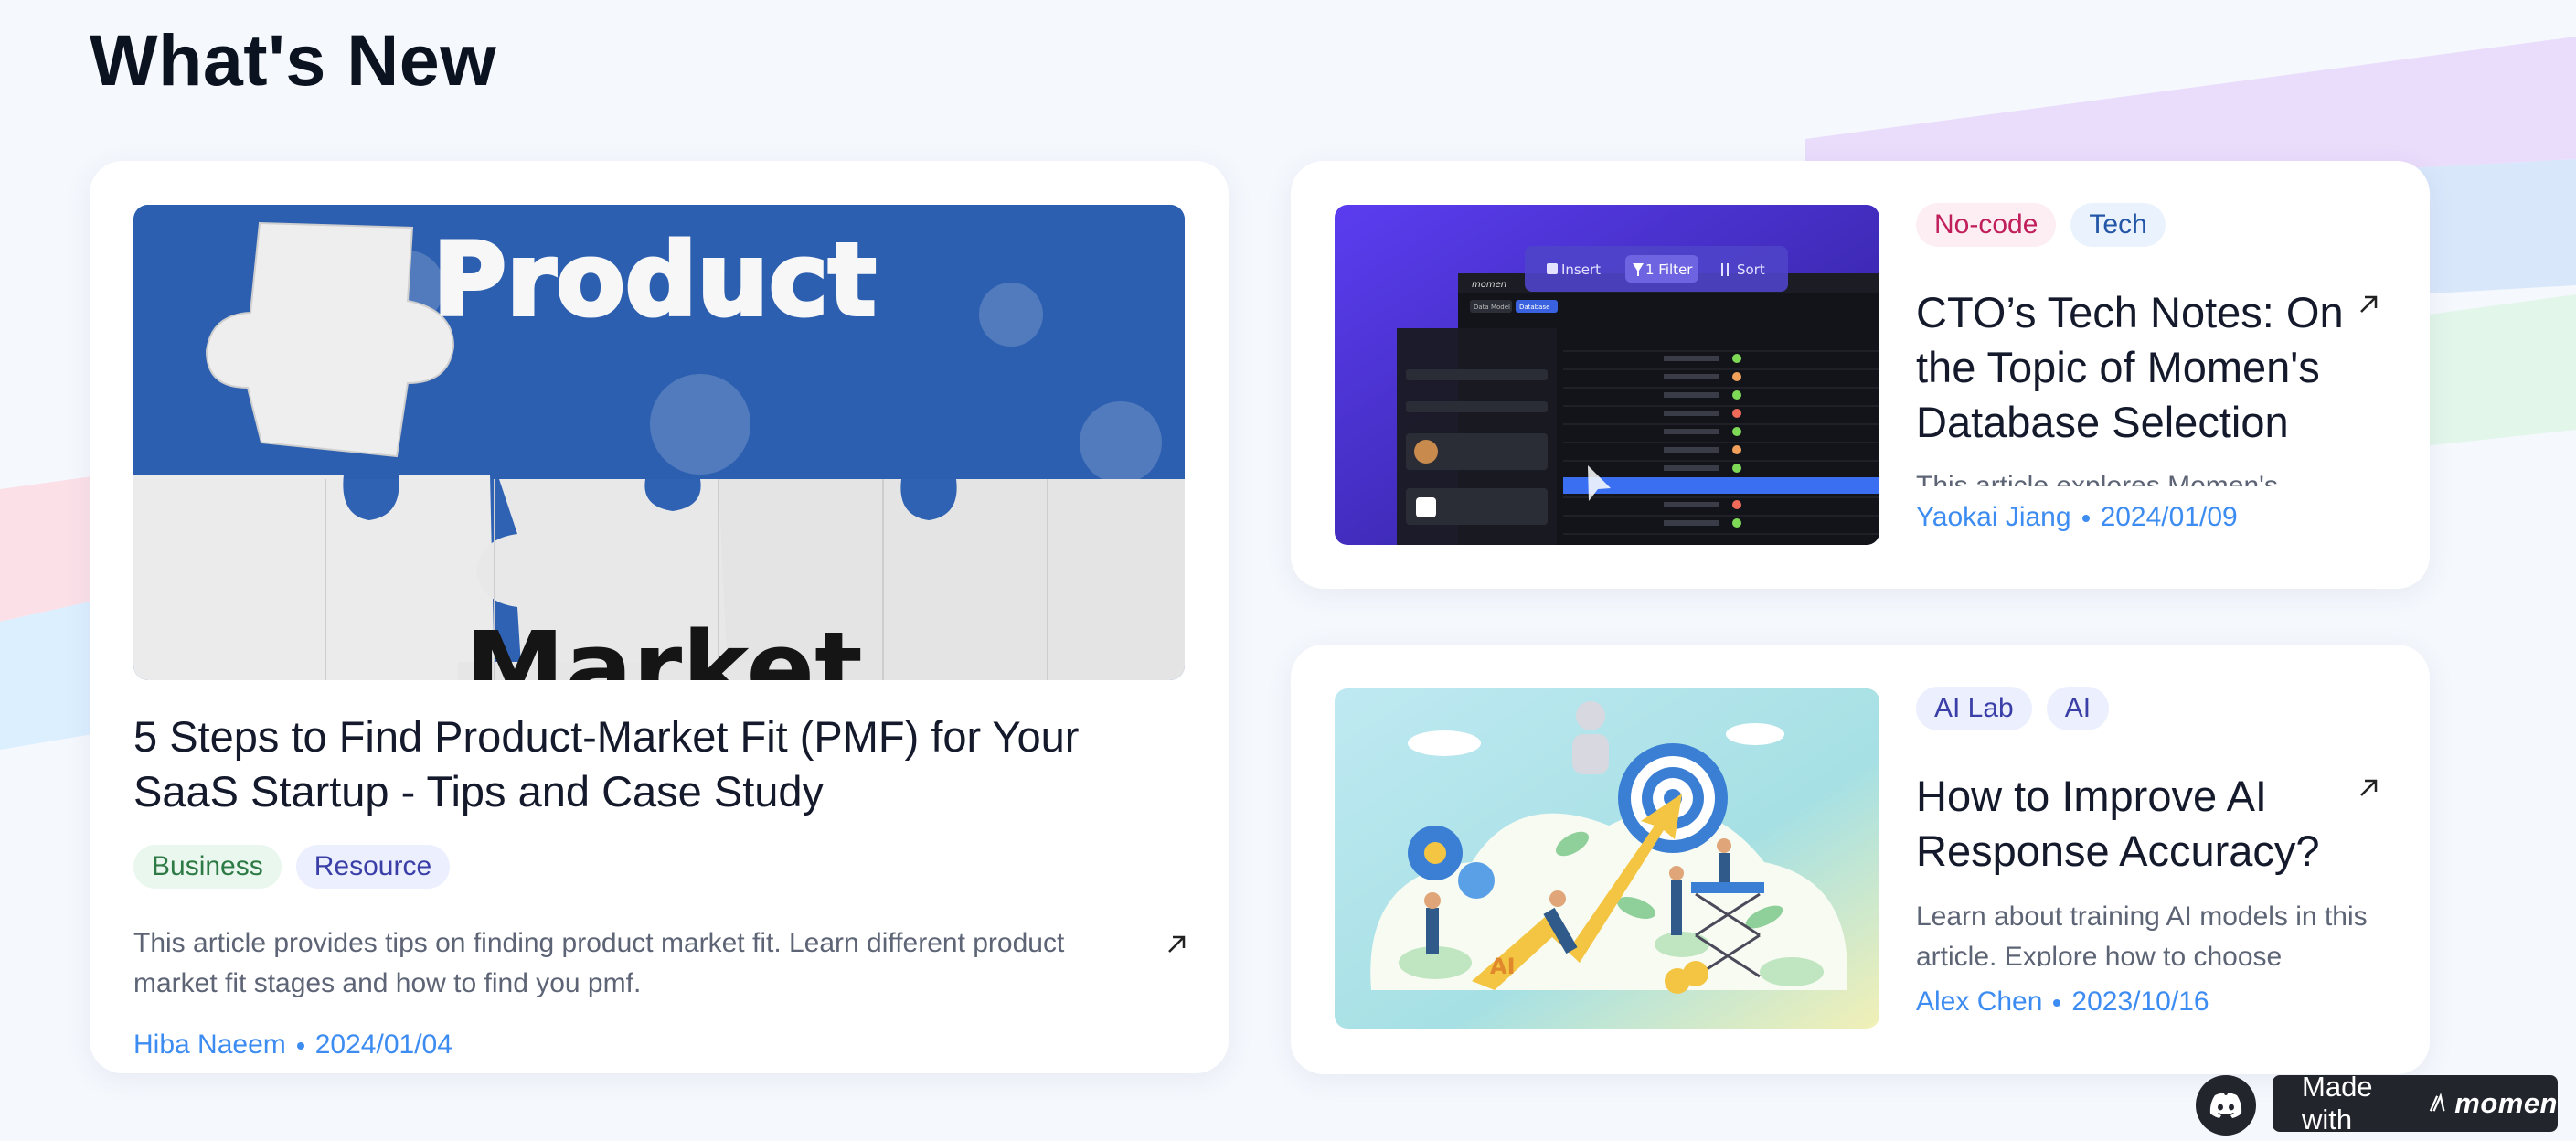 This screenshot has width=2576, height=1141. Describe the element at coordinates (2169, 517) in the screenshot. I see `publish-date: 2024/01/09` at that location.